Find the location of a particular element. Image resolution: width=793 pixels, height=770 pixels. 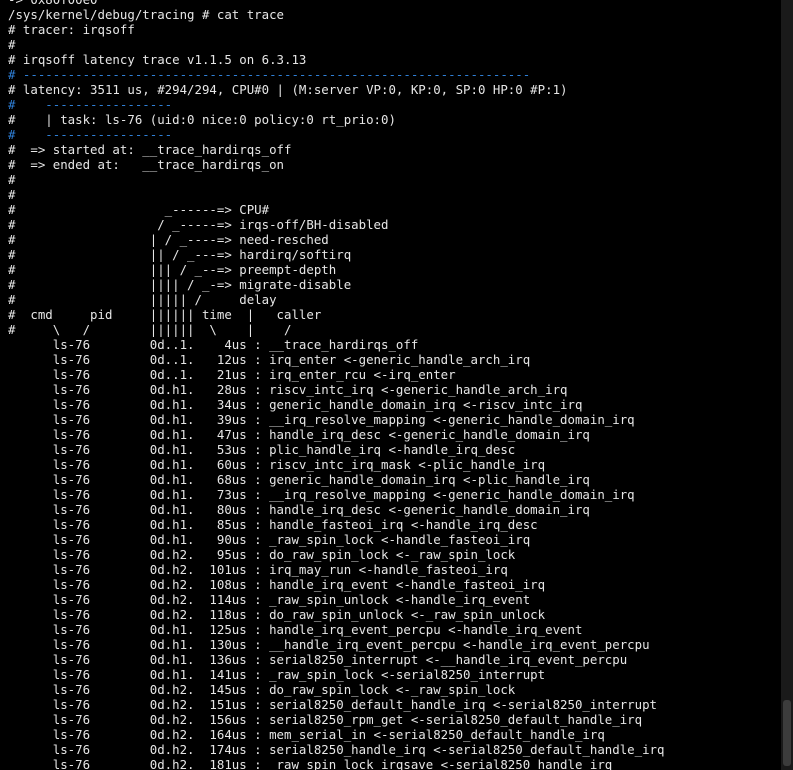

terminal-line: /sys/kernel/debug/tracing # cat trace is located at coordinates (146, 14).